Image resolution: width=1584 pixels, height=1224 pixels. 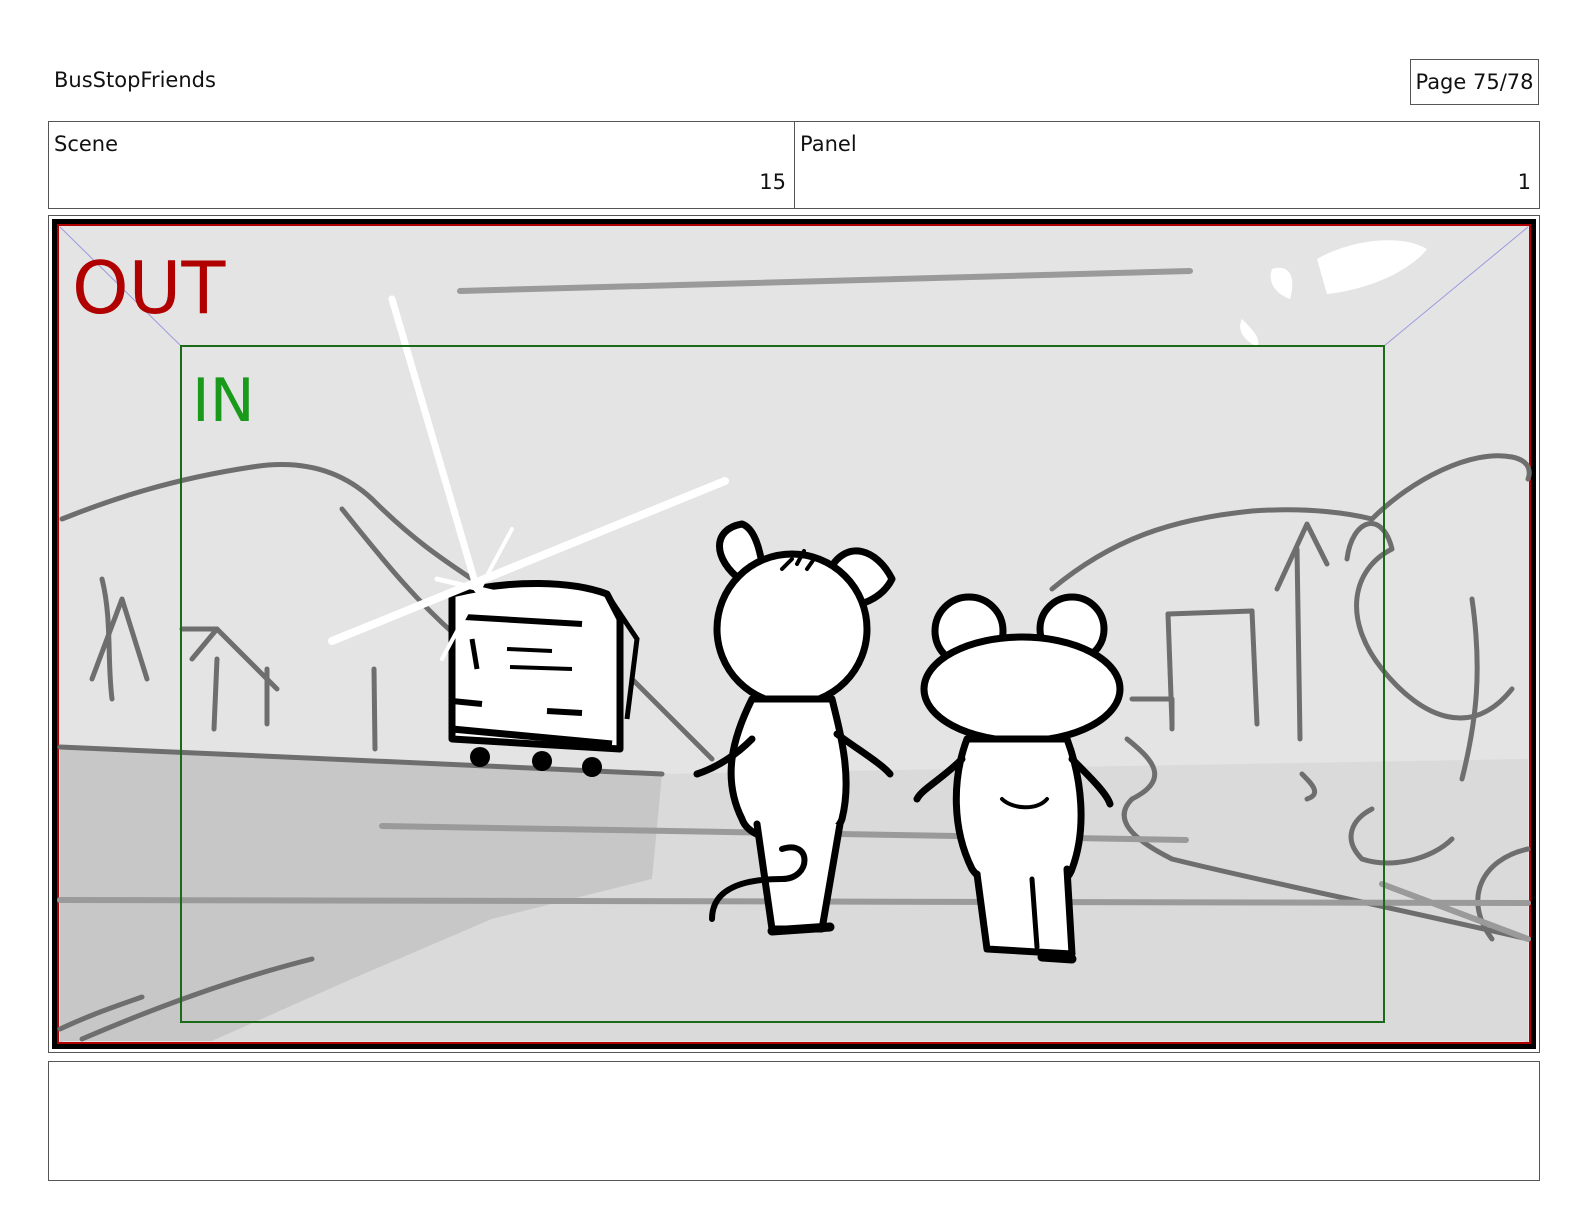 I want to click on panel-notes-box, so click(x=794, y=1121).